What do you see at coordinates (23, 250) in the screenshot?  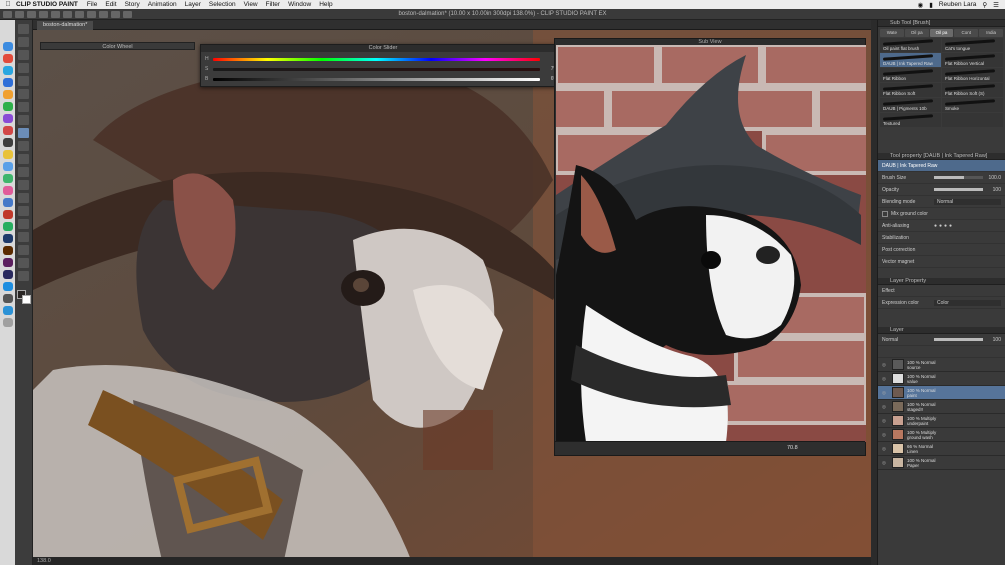 I see `balloon-tool-icon` at bounding box center [23, 250].